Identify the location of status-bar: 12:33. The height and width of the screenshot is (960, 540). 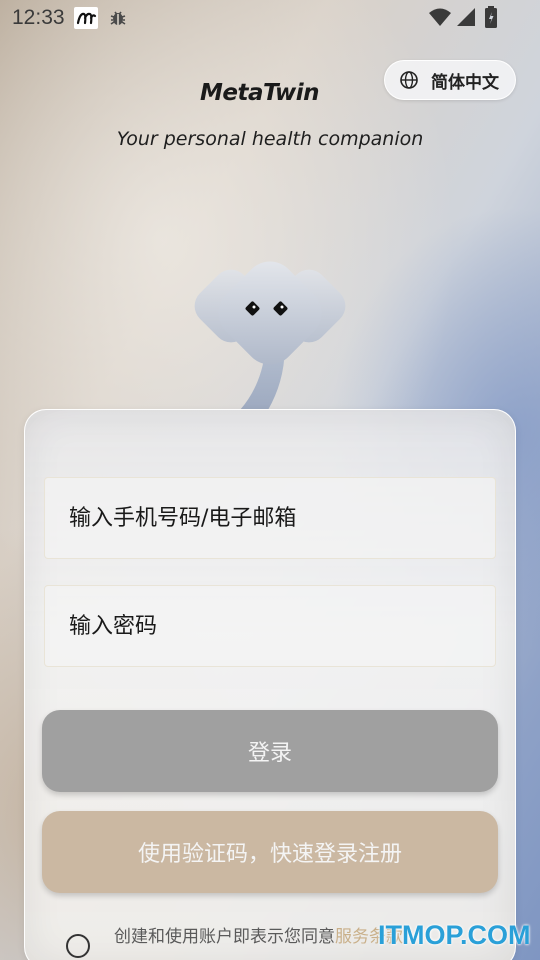
(270, 19).